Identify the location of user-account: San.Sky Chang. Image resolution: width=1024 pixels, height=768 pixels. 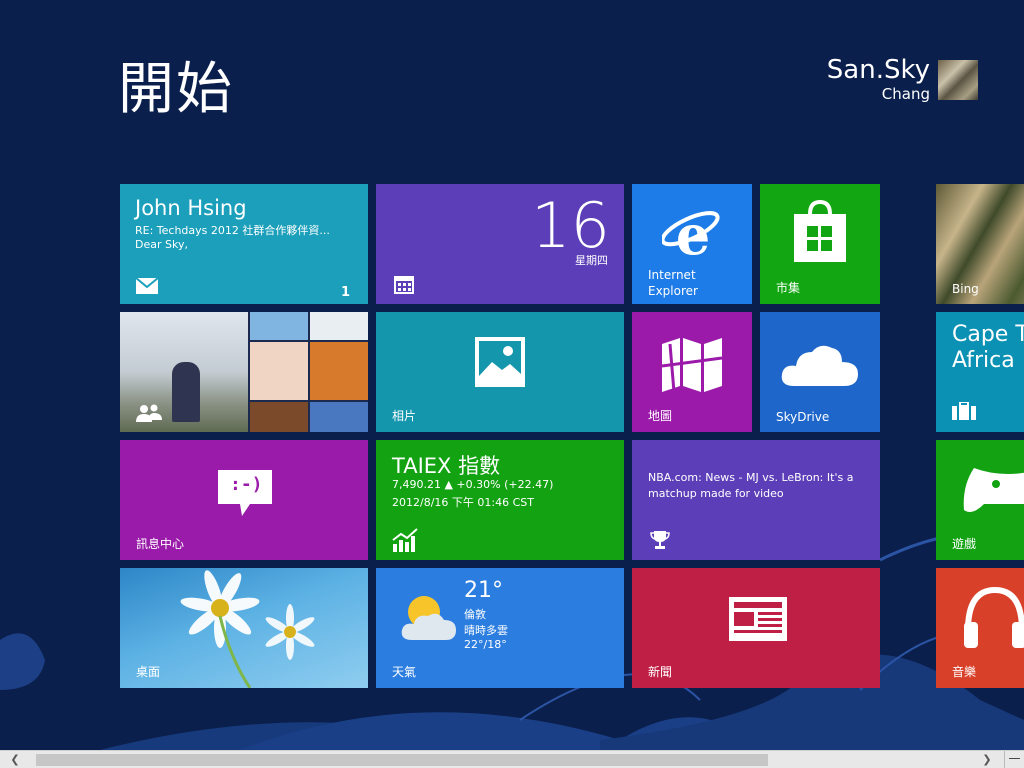
(902, 80).